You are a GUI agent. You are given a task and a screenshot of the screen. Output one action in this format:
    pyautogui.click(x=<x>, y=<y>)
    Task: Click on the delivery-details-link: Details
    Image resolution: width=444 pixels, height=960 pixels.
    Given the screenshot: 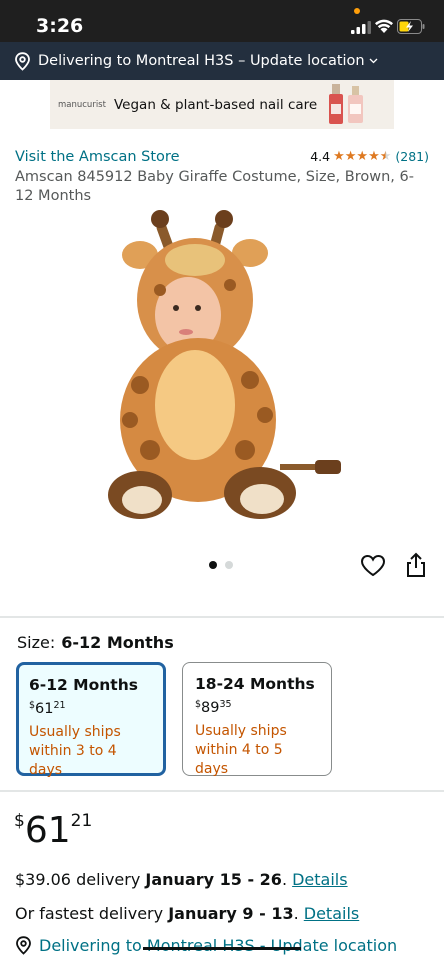 What is the action you would take?
    pyautogui.click(x=319, y=879)
    